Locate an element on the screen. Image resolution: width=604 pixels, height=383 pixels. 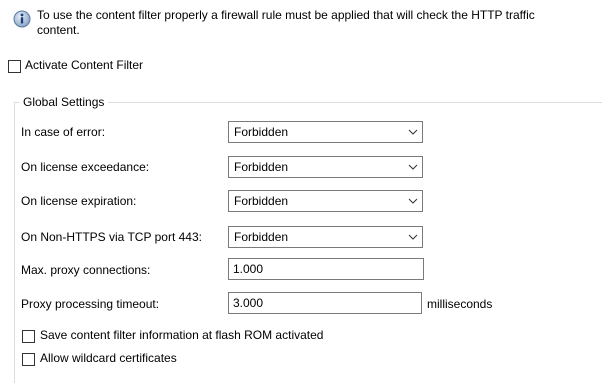
error-action-label: In case of error: is located at coordinates (63, 132).